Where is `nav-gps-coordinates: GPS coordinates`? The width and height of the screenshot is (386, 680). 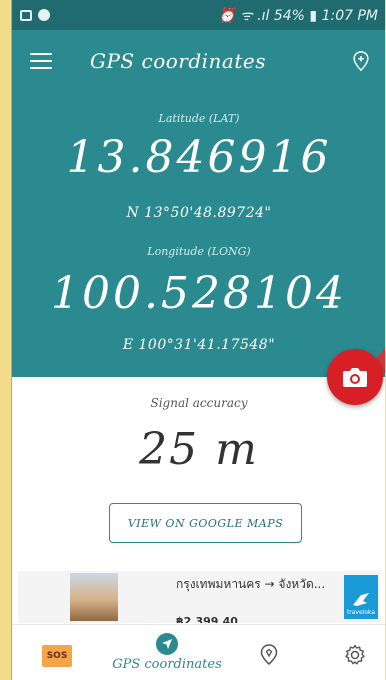
nav-gps-coordinates: GPS coordinates is located at coordinates (167, 652).